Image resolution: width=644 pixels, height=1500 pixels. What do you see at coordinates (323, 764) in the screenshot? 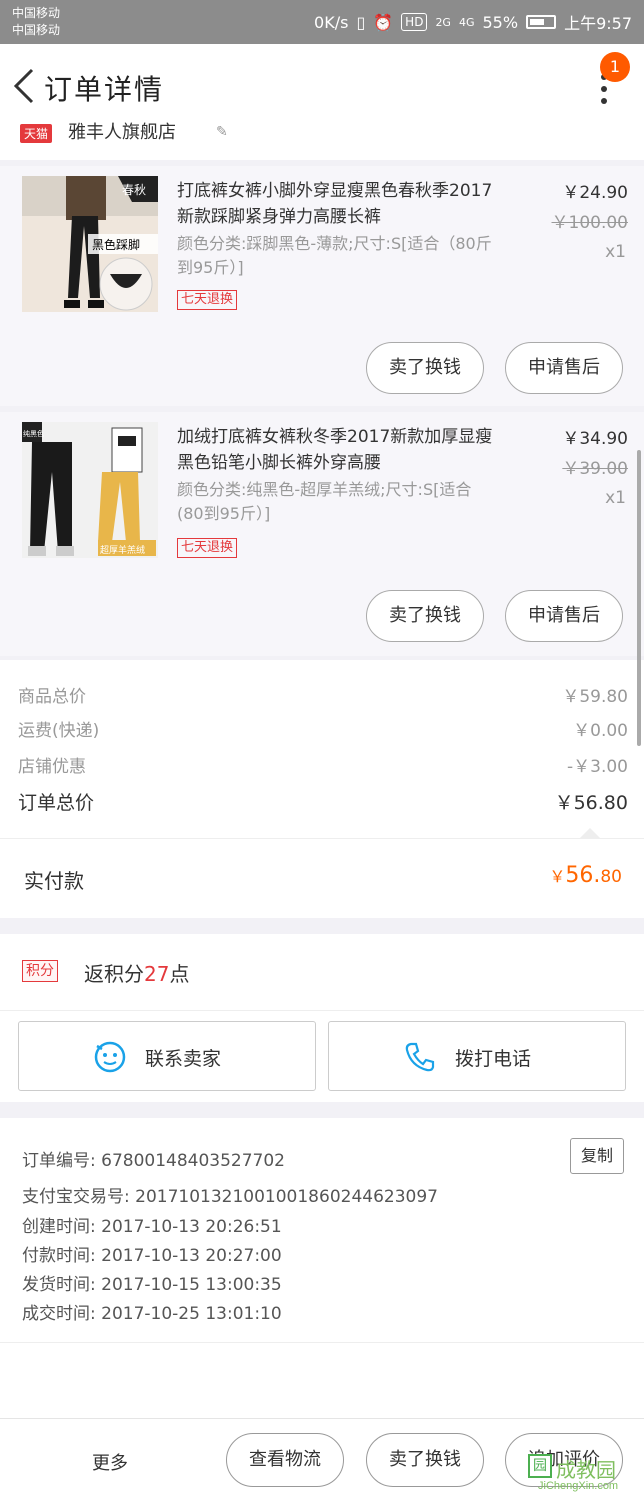
I see `discount-row: 店铺优惠 -￥3.00` at bounding box center [323, 764].